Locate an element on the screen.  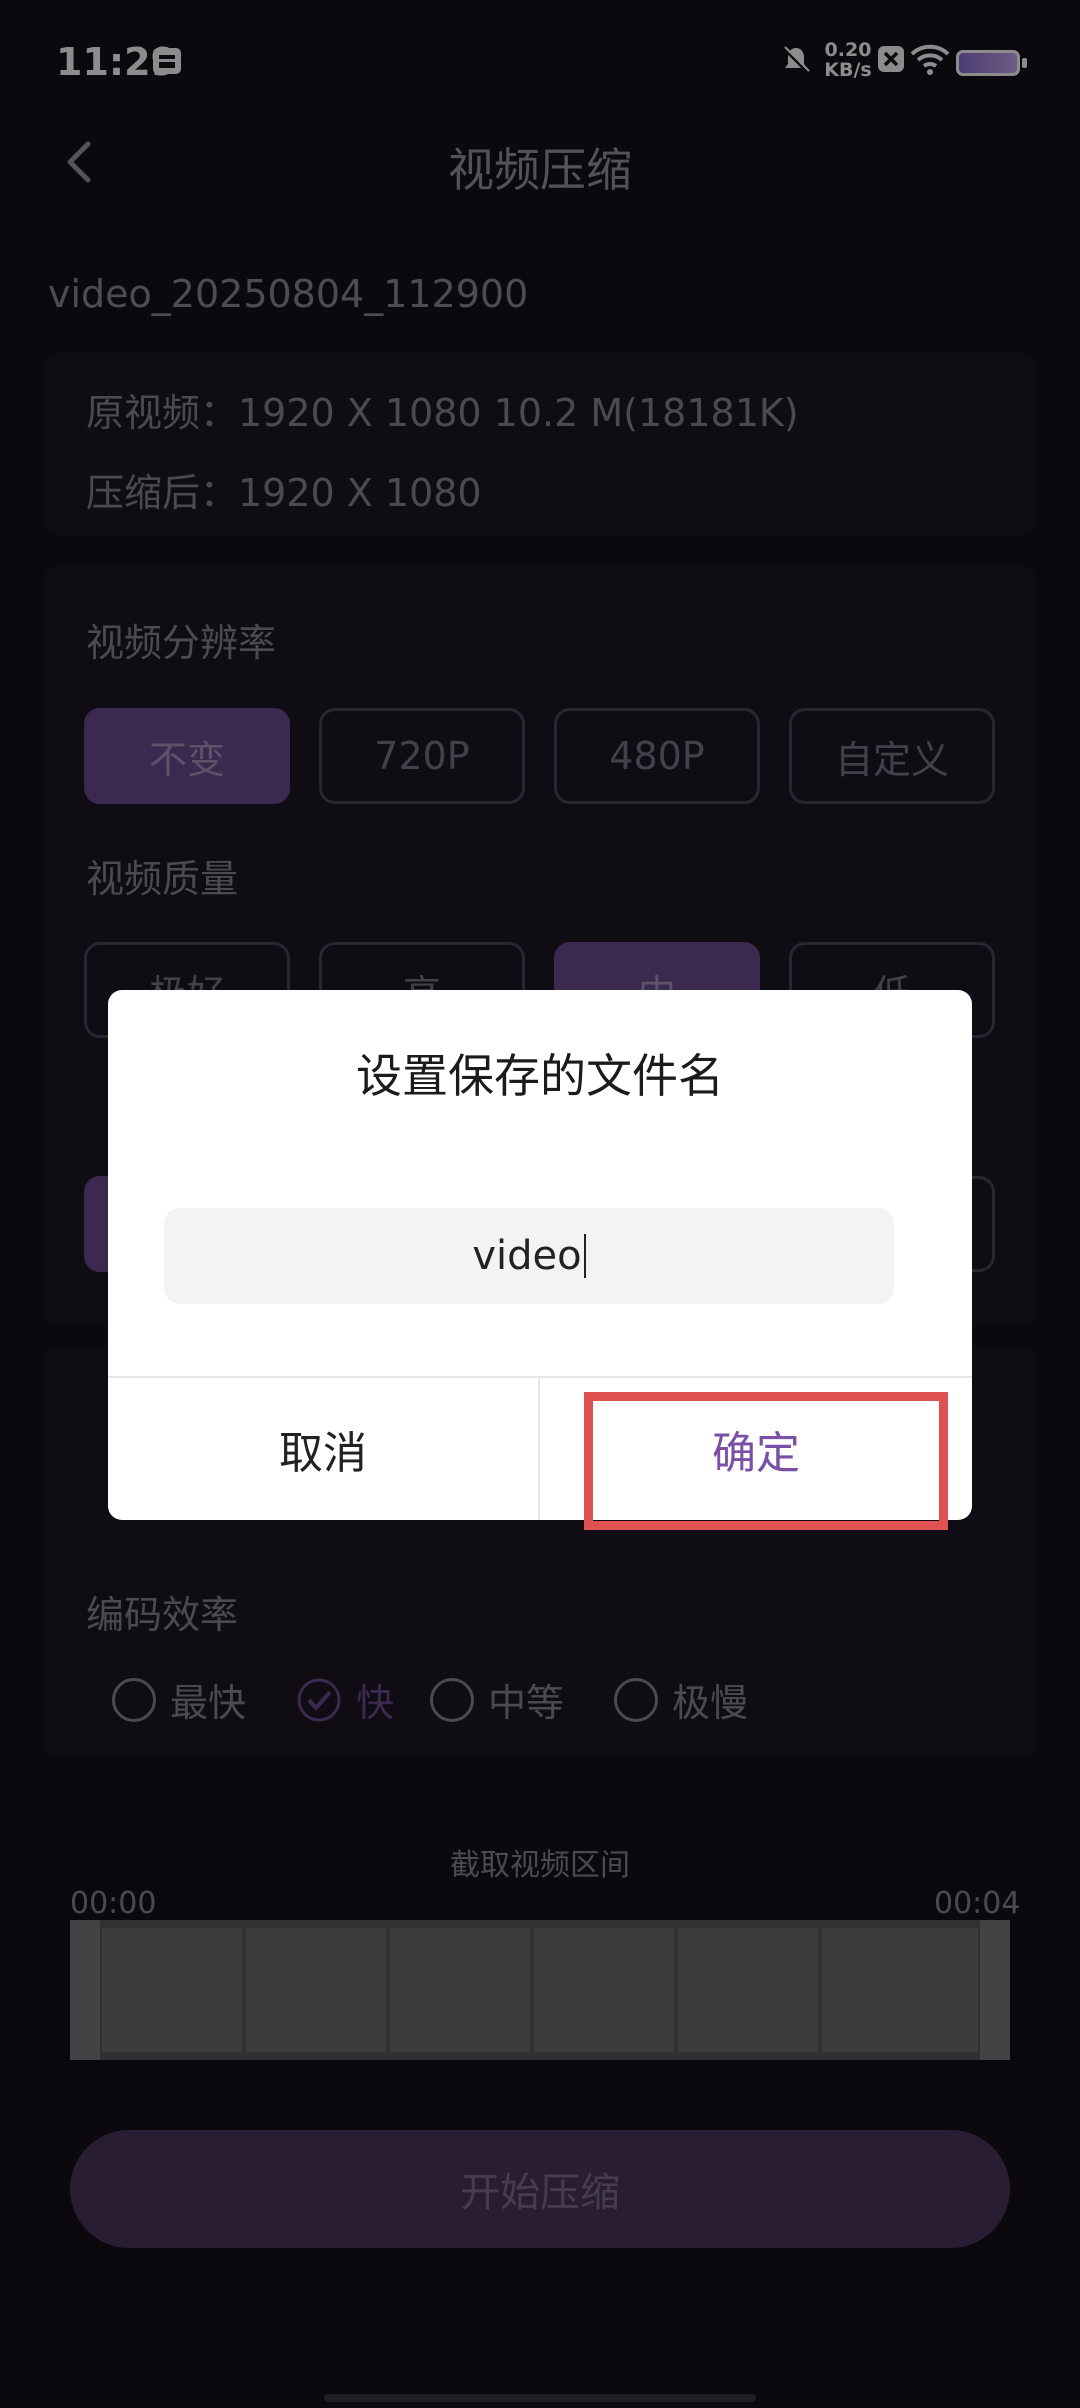
text-caret is located at coordinates (584, 1256).